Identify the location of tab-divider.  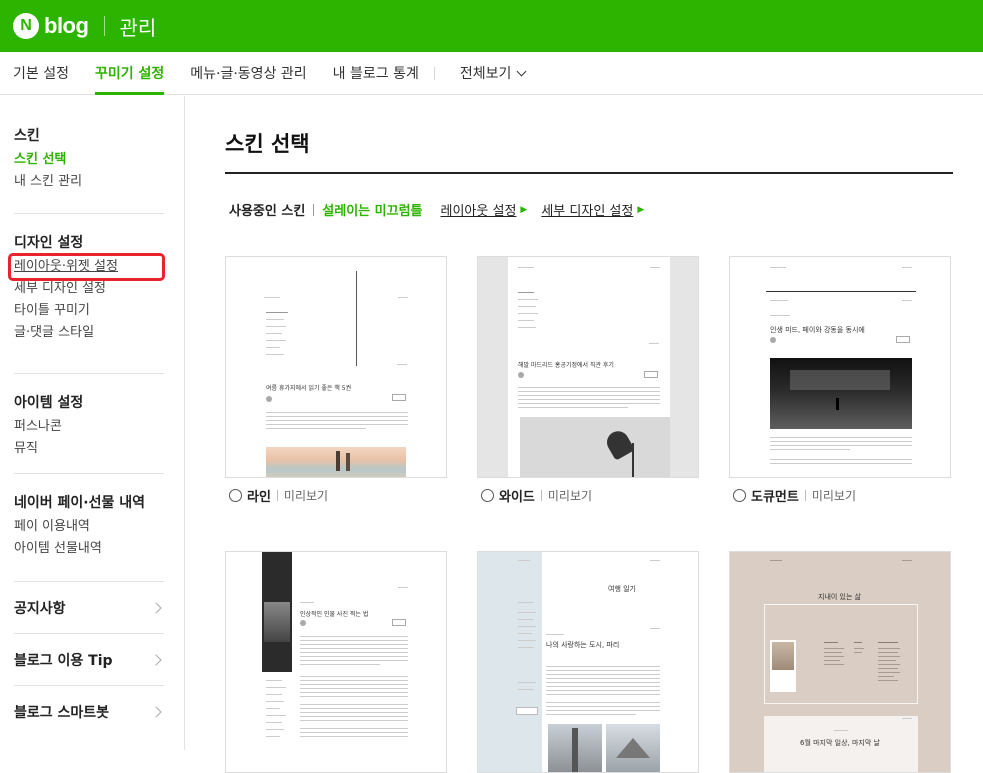
(434, 73).